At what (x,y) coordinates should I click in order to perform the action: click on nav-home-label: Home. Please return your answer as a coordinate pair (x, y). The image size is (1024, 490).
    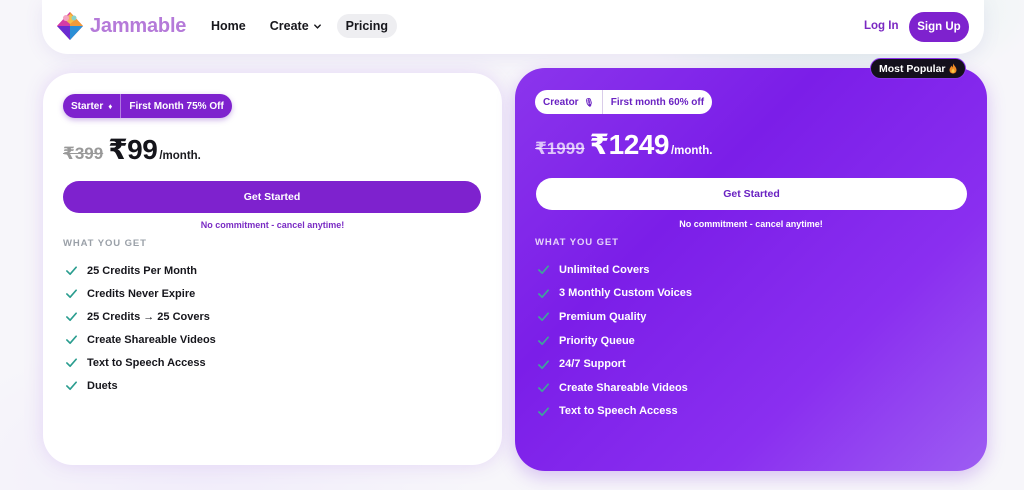
    Looking at the image, I should click on (228, 26).